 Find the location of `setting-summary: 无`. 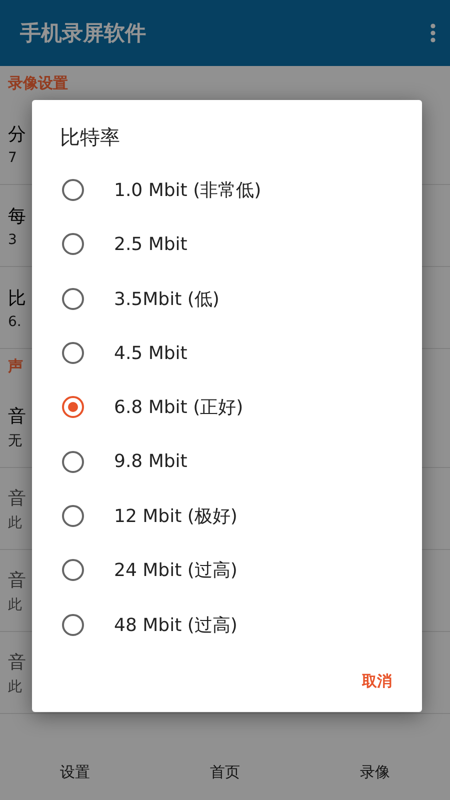

setting-summary: 无 is located at coordinates (15, 441).